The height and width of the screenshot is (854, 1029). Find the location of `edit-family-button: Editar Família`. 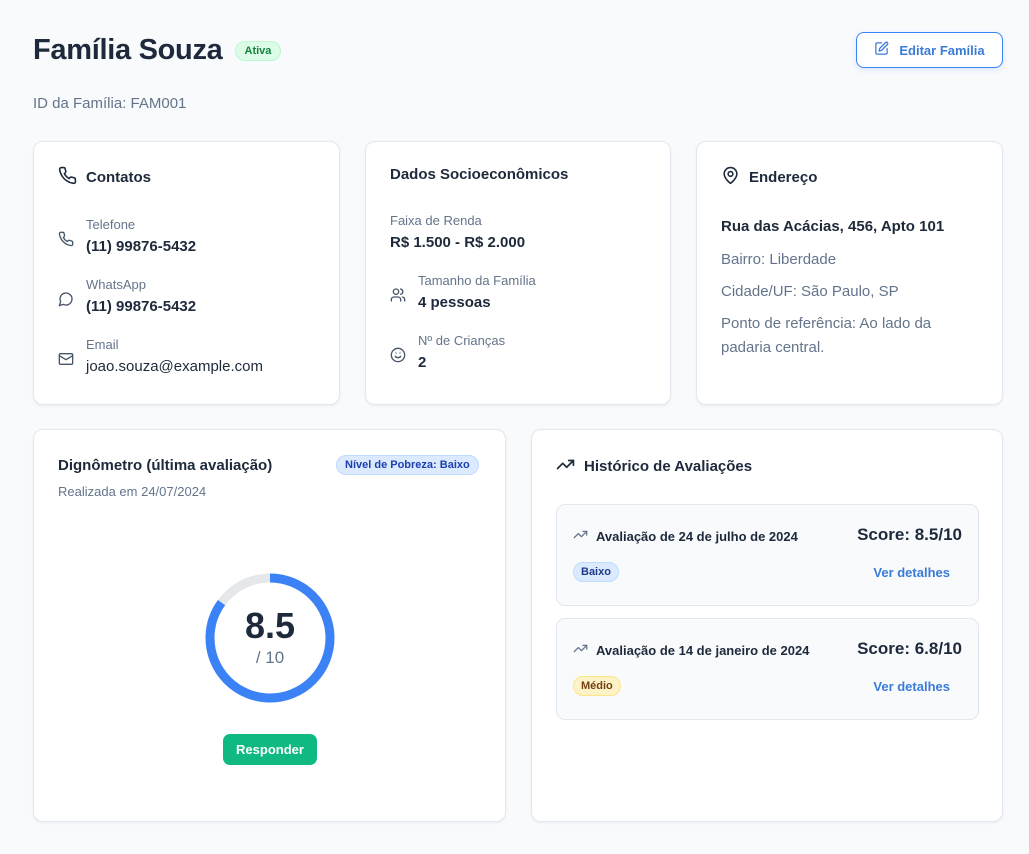

edit-family-button: Editar Família is located at coordinates (929, 50).